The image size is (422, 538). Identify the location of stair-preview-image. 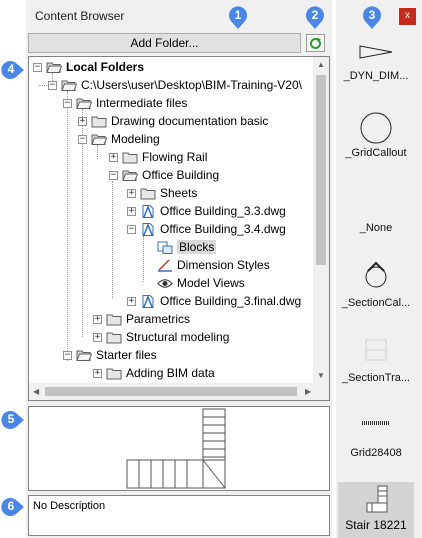
(176, 448).